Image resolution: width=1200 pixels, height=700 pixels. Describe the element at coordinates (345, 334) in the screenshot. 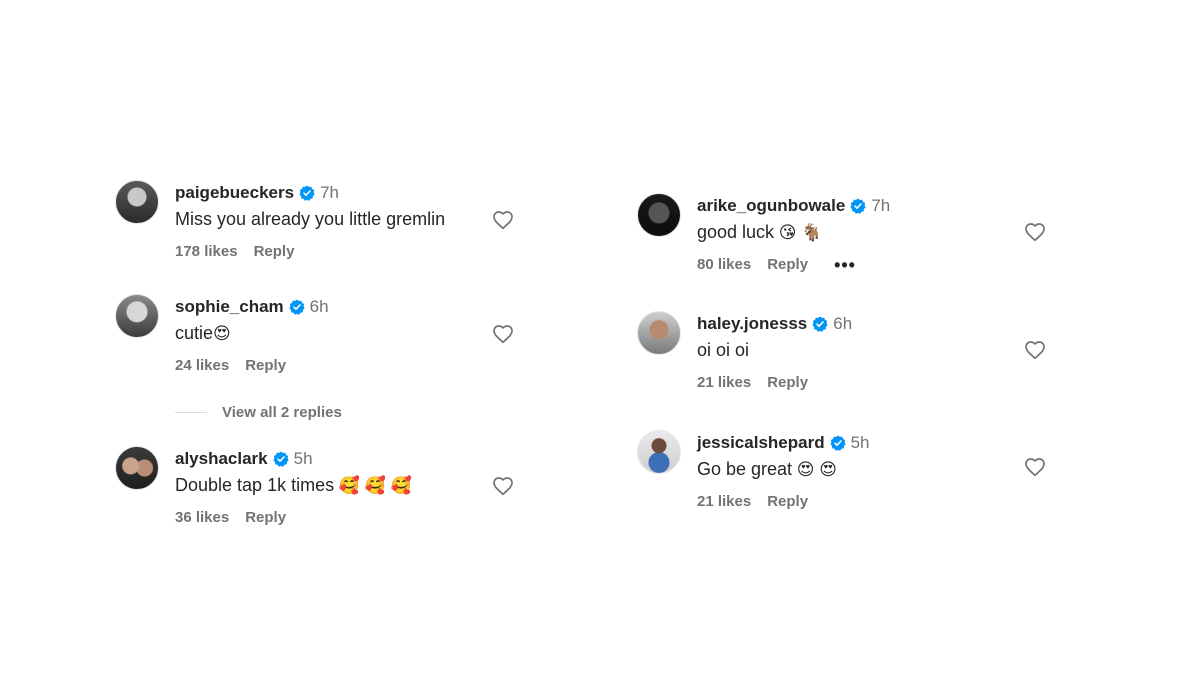

I see `comment-body: sophie_cham 6h cutie😍 24 likes Reply` at that location.